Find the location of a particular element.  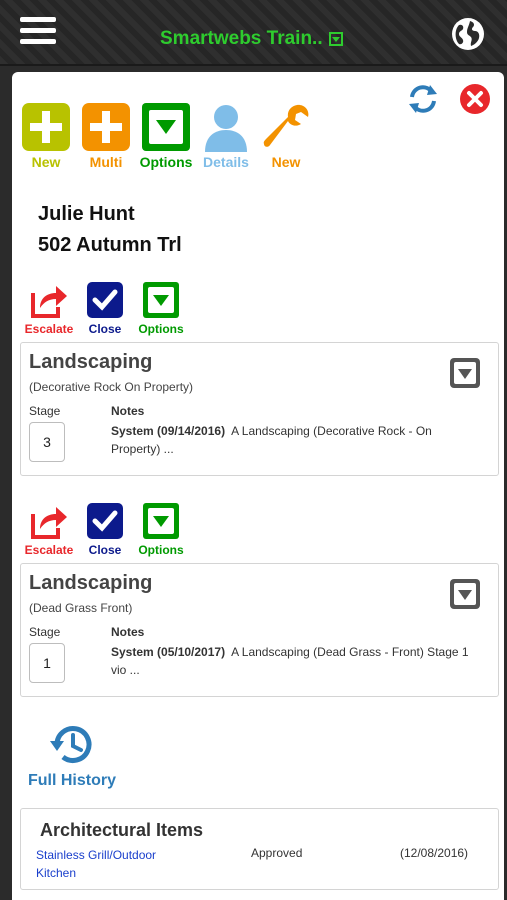

architectural-item-date: (12/08/2016) is located at coordinates (434, 853).